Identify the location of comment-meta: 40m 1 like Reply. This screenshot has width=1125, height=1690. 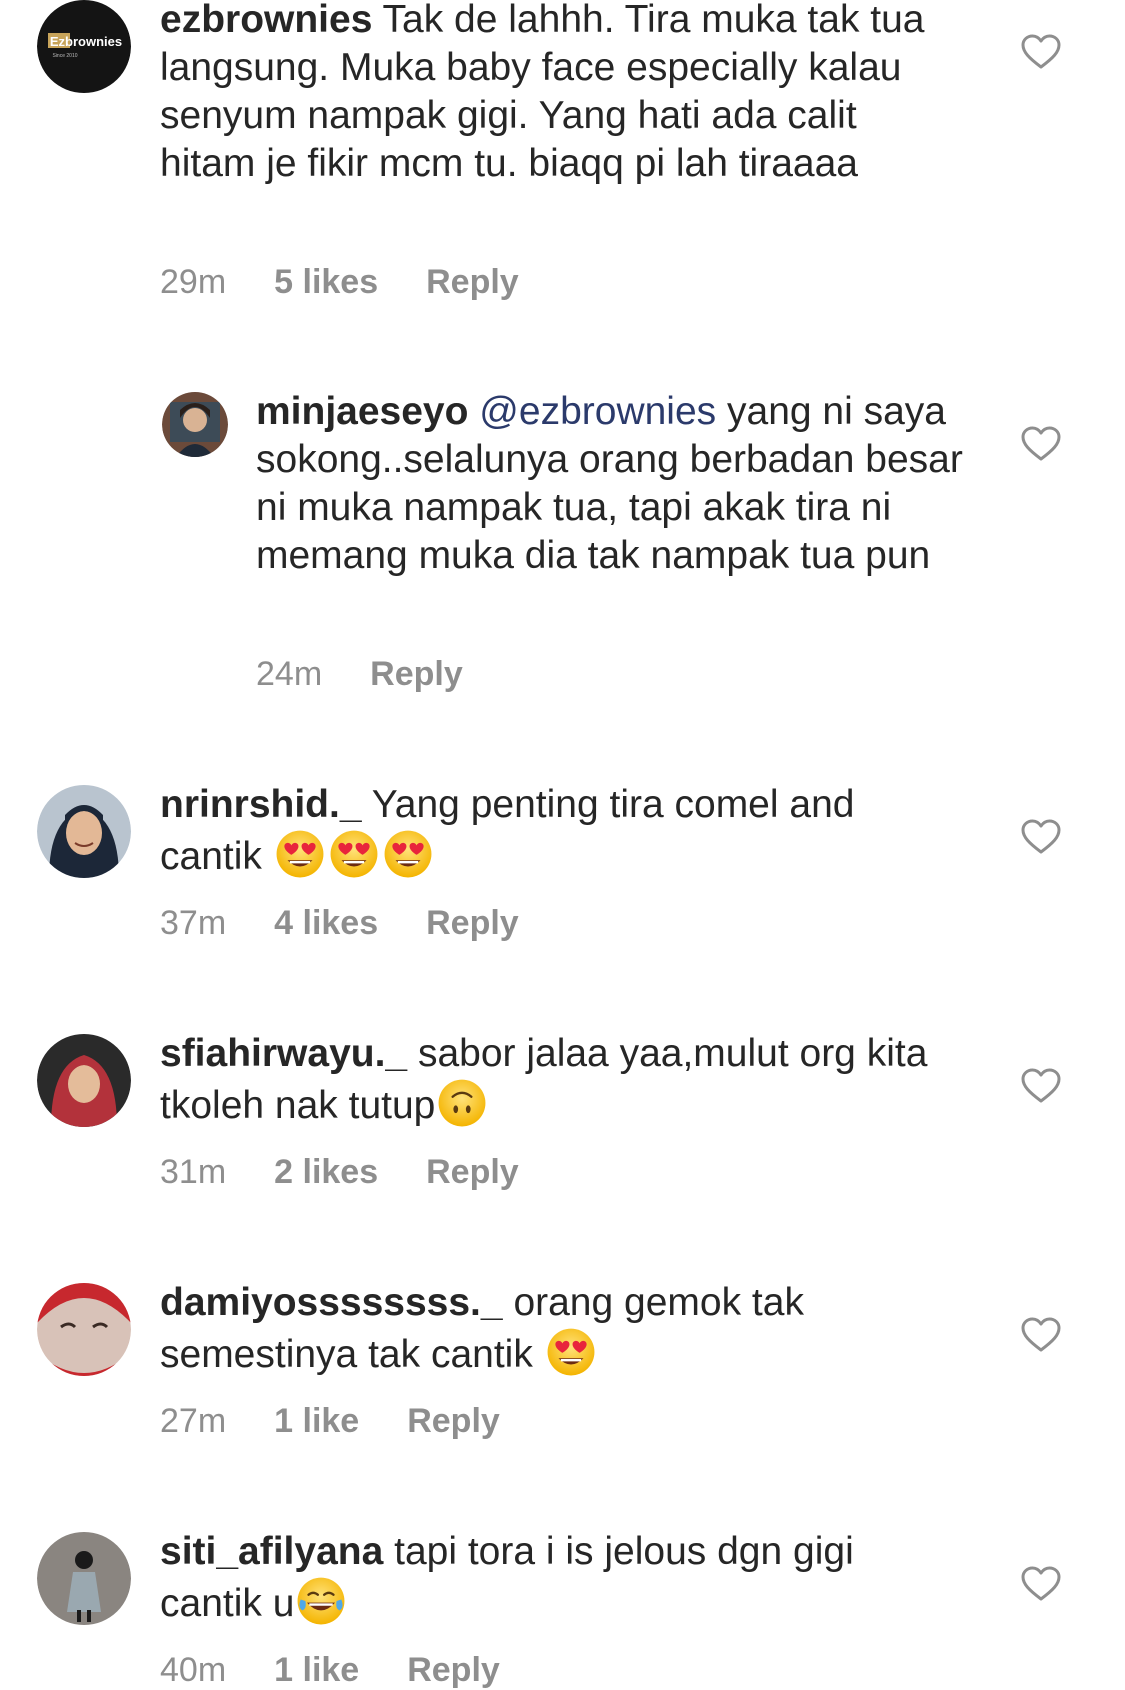
(354, 1670).